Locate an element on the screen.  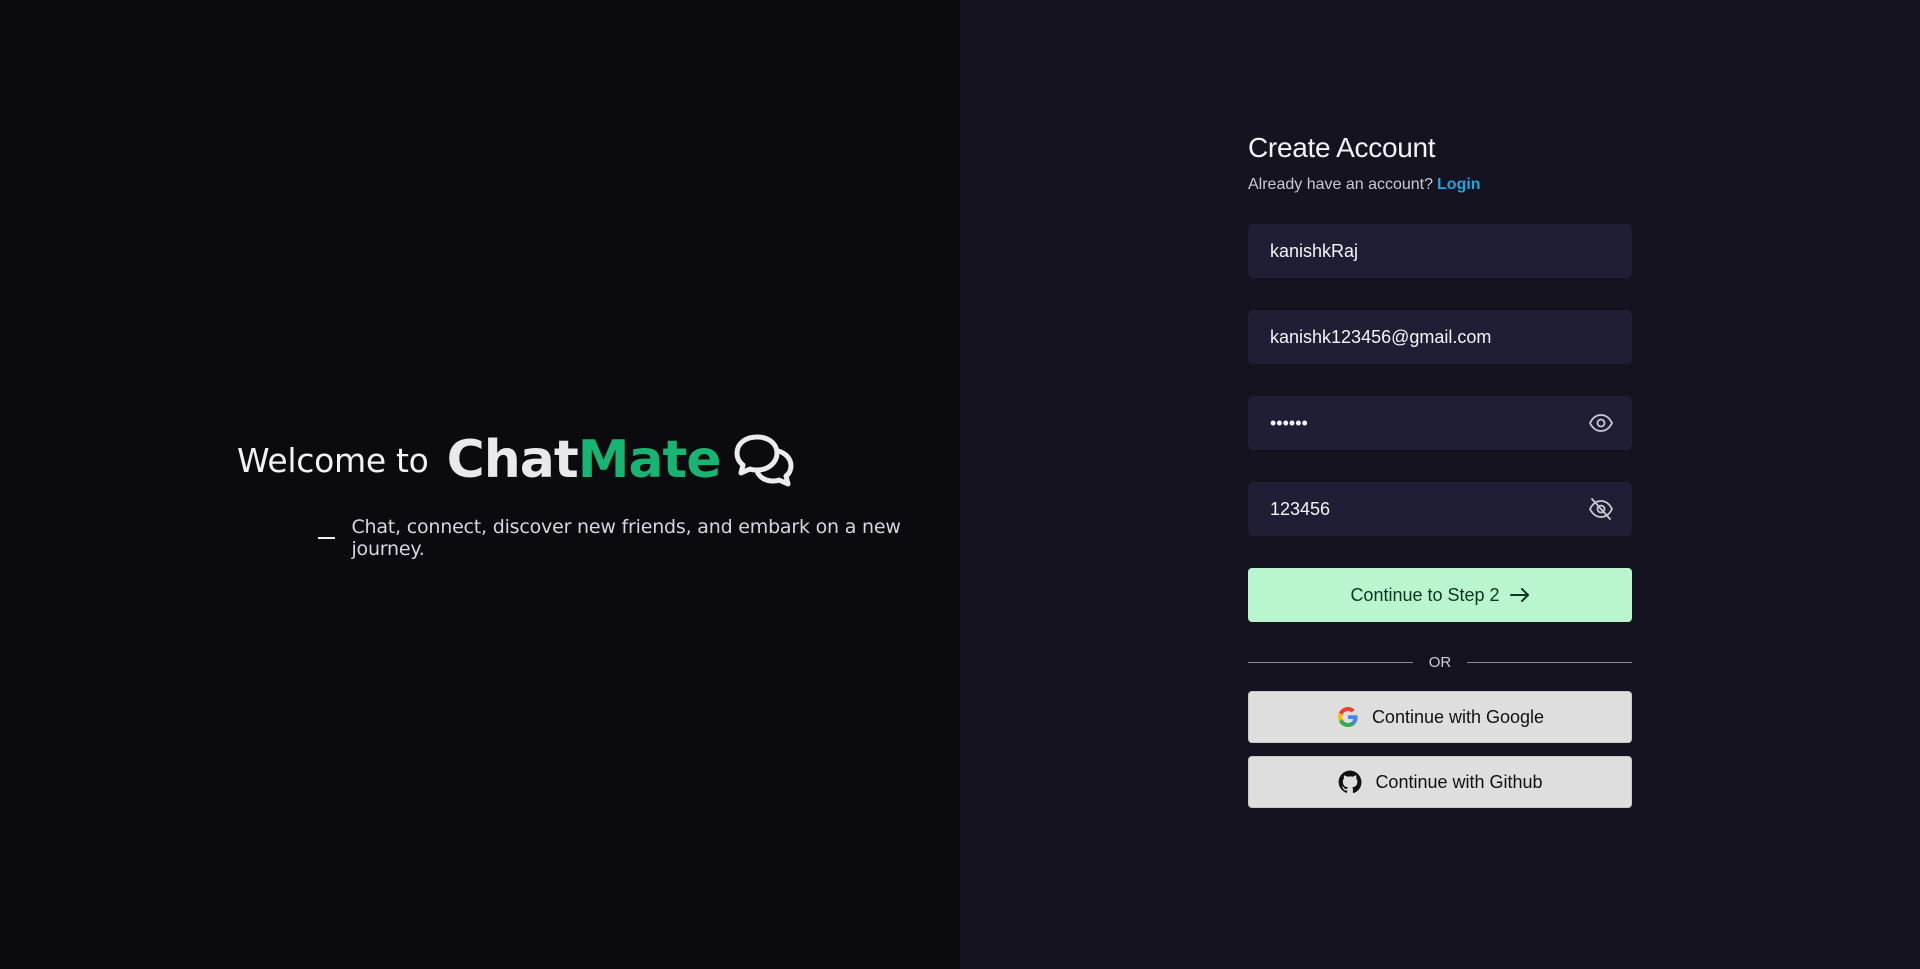
divider-line-right is located at coordinates (1549, 662).